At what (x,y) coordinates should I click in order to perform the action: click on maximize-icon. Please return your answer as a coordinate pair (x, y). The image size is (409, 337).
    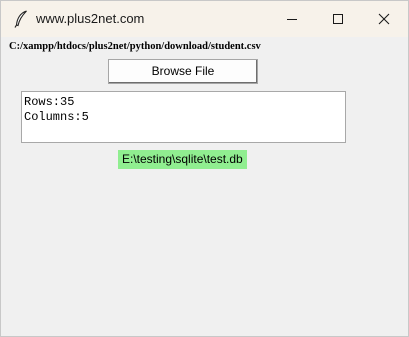
    Looking at the image, I should click on (338, 19).